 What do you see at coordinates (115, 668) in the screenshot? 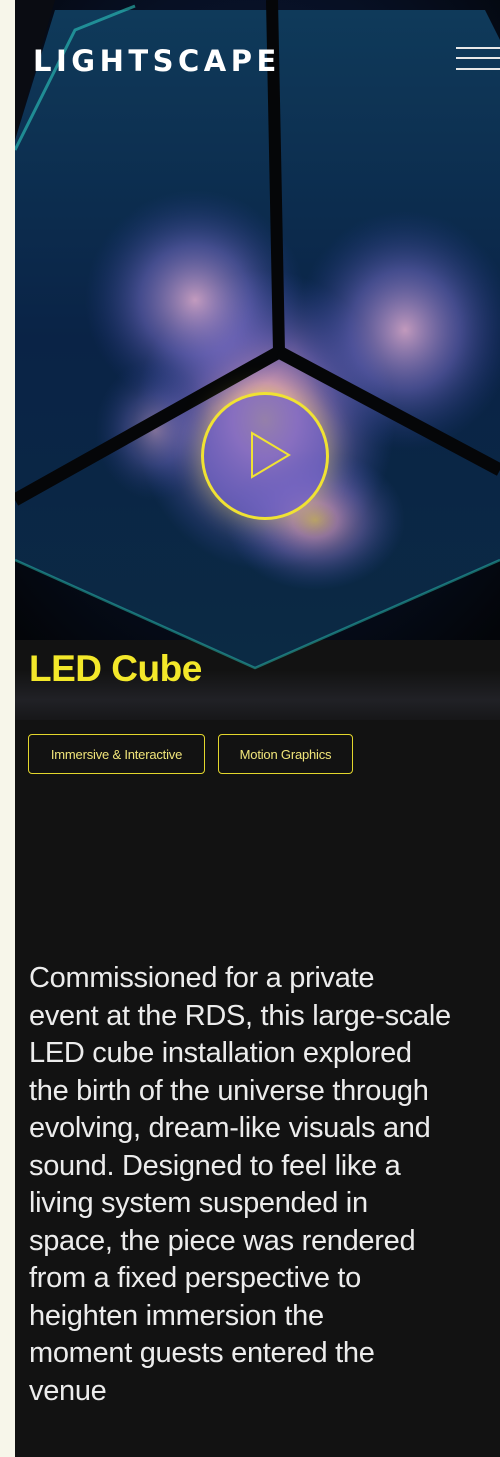
I see `project-title: LED Cube` at bounding box center [115, 668].